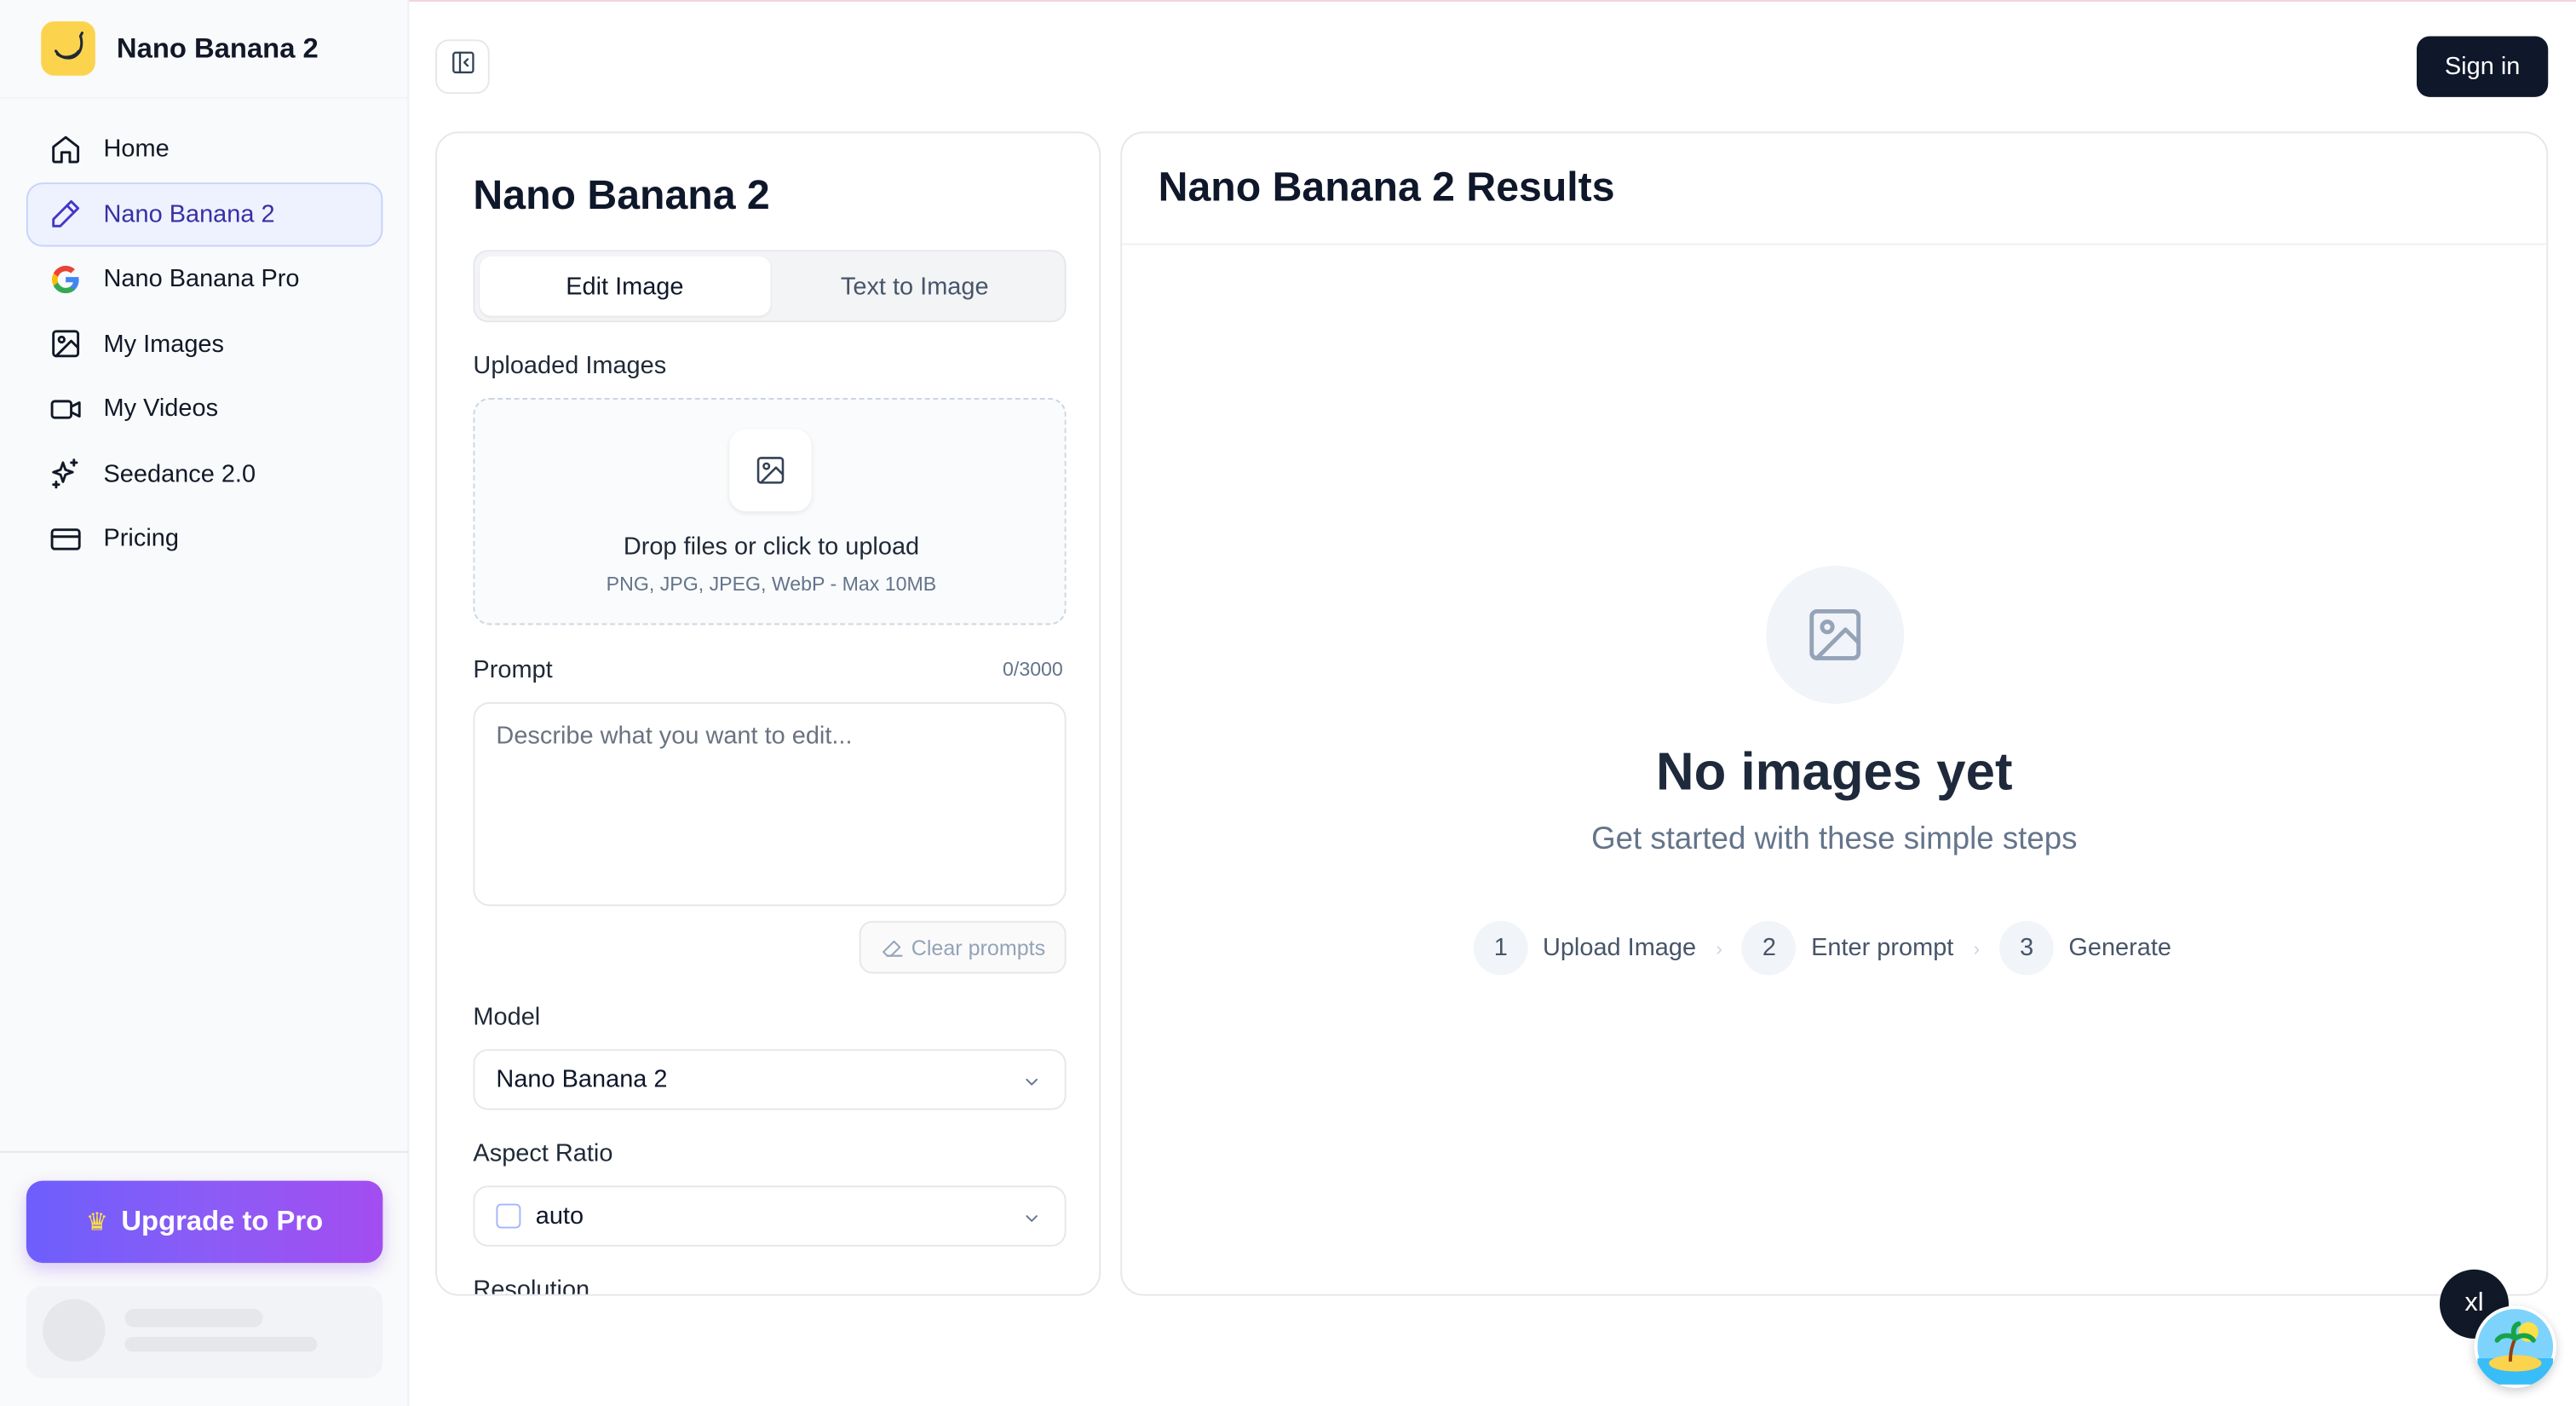 The width and height of the screenshot is (2576, 1406). I want to click on video-icon, so click(66, 408).